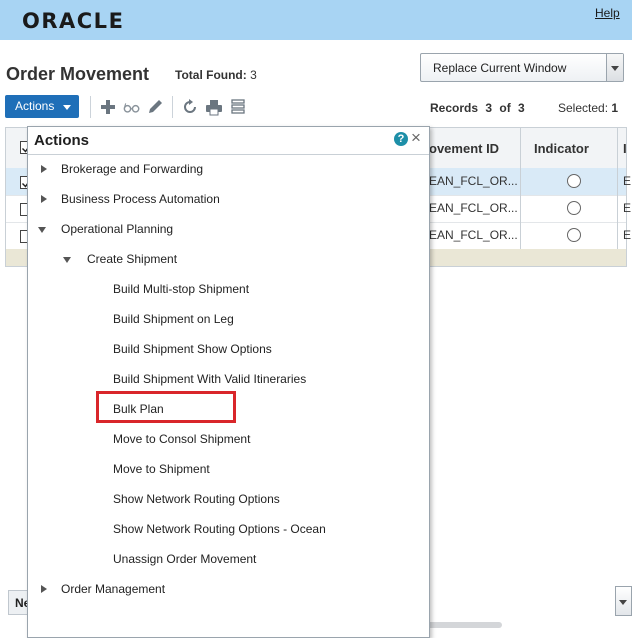 Image resolution: width=632 pixels, height=638 pixels. What do you see at coordinates (238, 107) in the screenshot?
I see `list-icon` at bounding box center [238, 107].